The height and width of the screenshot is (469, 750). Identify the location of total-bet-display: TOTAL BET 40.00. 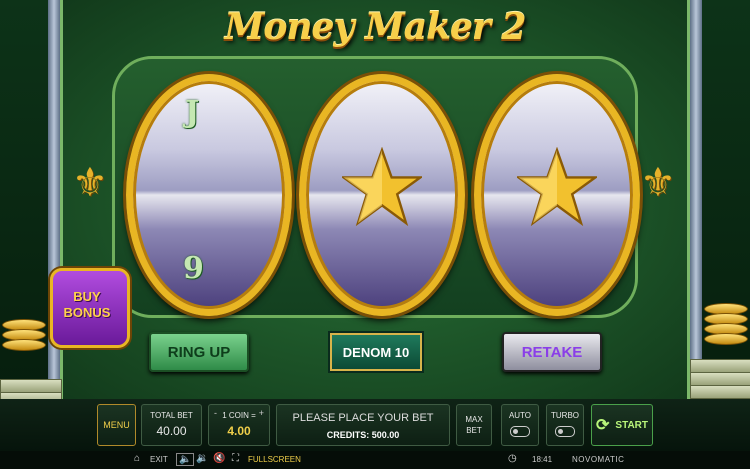
(171, 425).